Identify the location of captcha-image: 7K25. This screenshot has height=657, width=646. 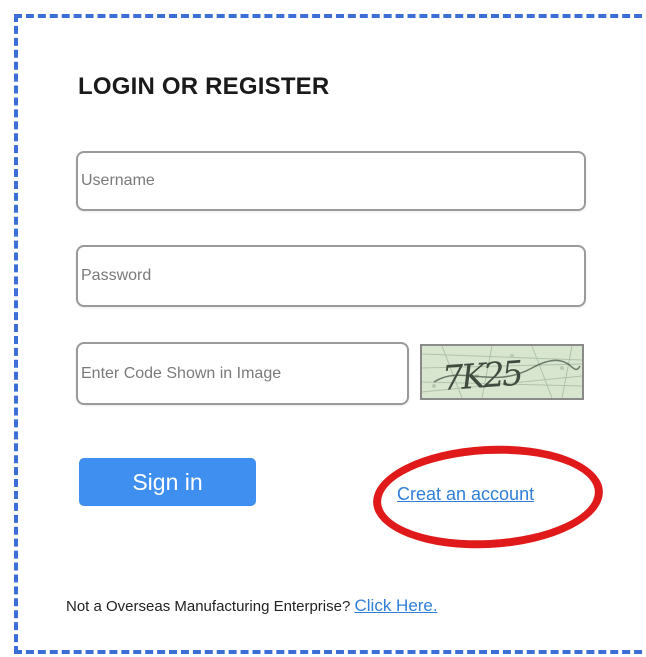
(502, 372).